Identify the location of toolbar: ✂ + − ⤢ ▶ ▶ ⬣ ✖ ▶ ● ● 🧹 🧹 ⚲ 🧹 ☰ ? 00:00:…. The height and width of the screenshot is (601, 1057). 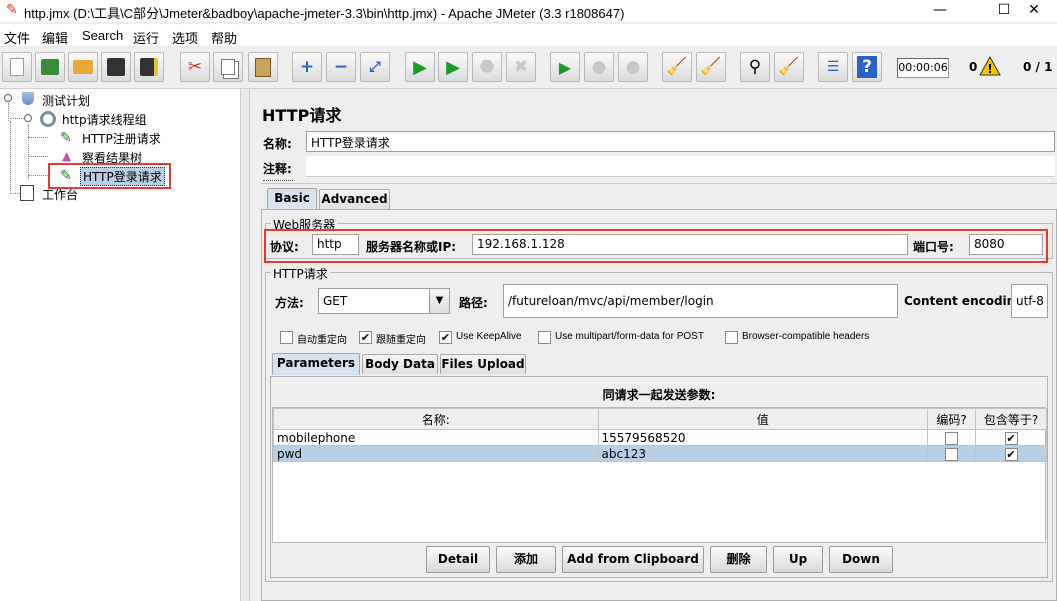
(528, 68).